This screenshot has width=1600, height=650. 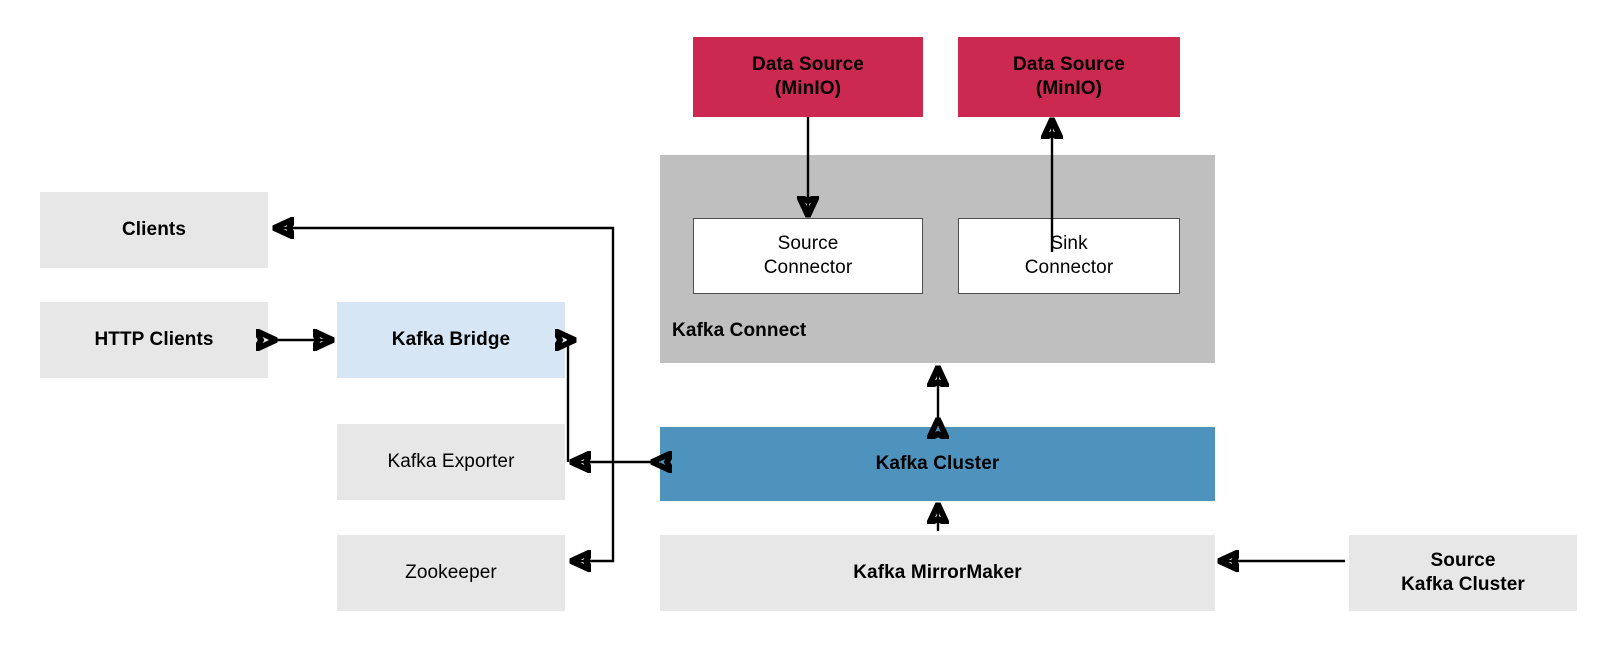 What do you see at coordinates (1069, 256) in the screenshot?
I see `node-sink-connector: Sink Connector` at bounding box center [1069, 256].